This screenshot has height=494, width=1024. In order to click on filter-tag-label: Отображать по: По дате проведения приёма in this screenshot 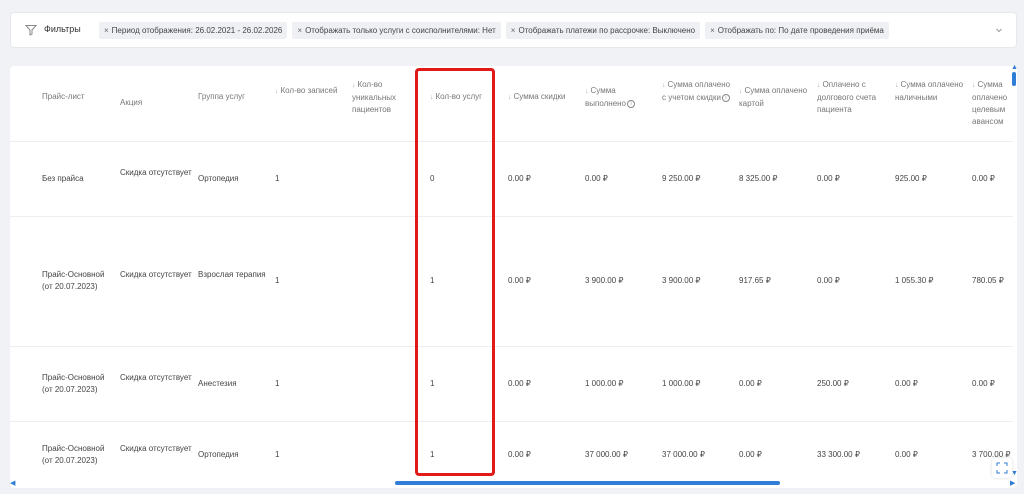, I will do `click(800, 30)`.